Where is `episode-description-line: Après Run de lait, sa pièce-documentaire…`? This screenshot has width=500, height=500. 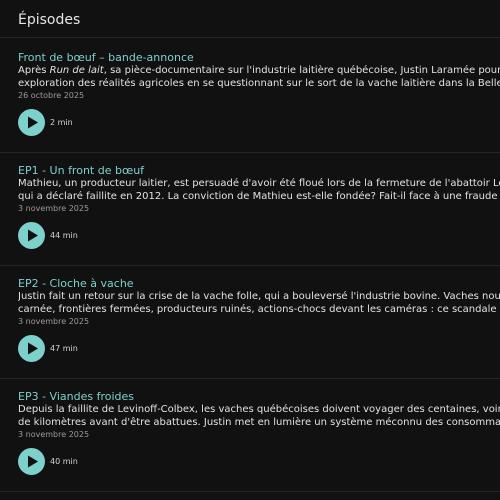
episode-description-line: Après Run de lait, sa pièce-documentaire… is located at coordinates (259, 71).